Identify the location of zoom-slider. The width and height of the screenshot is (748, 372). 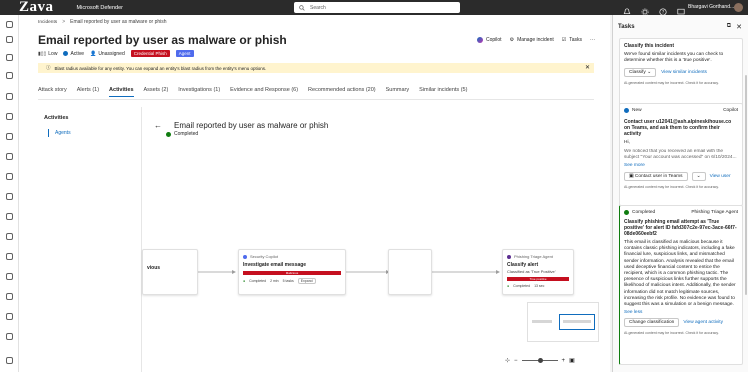
(539, 360).